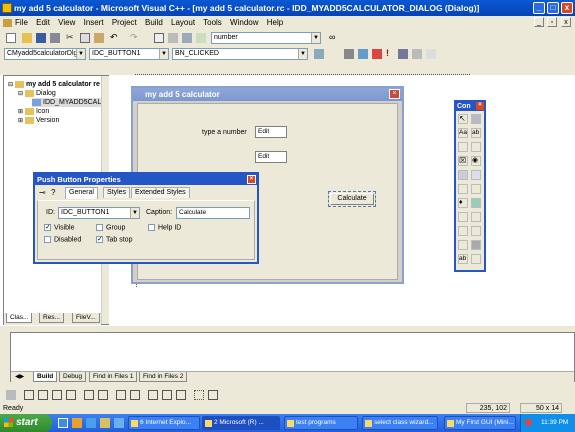 The width and height of the screenshot is (575, 432). Describe the element at coordinates (363, 54) in the screenshot. I see `build-icon` at that location.